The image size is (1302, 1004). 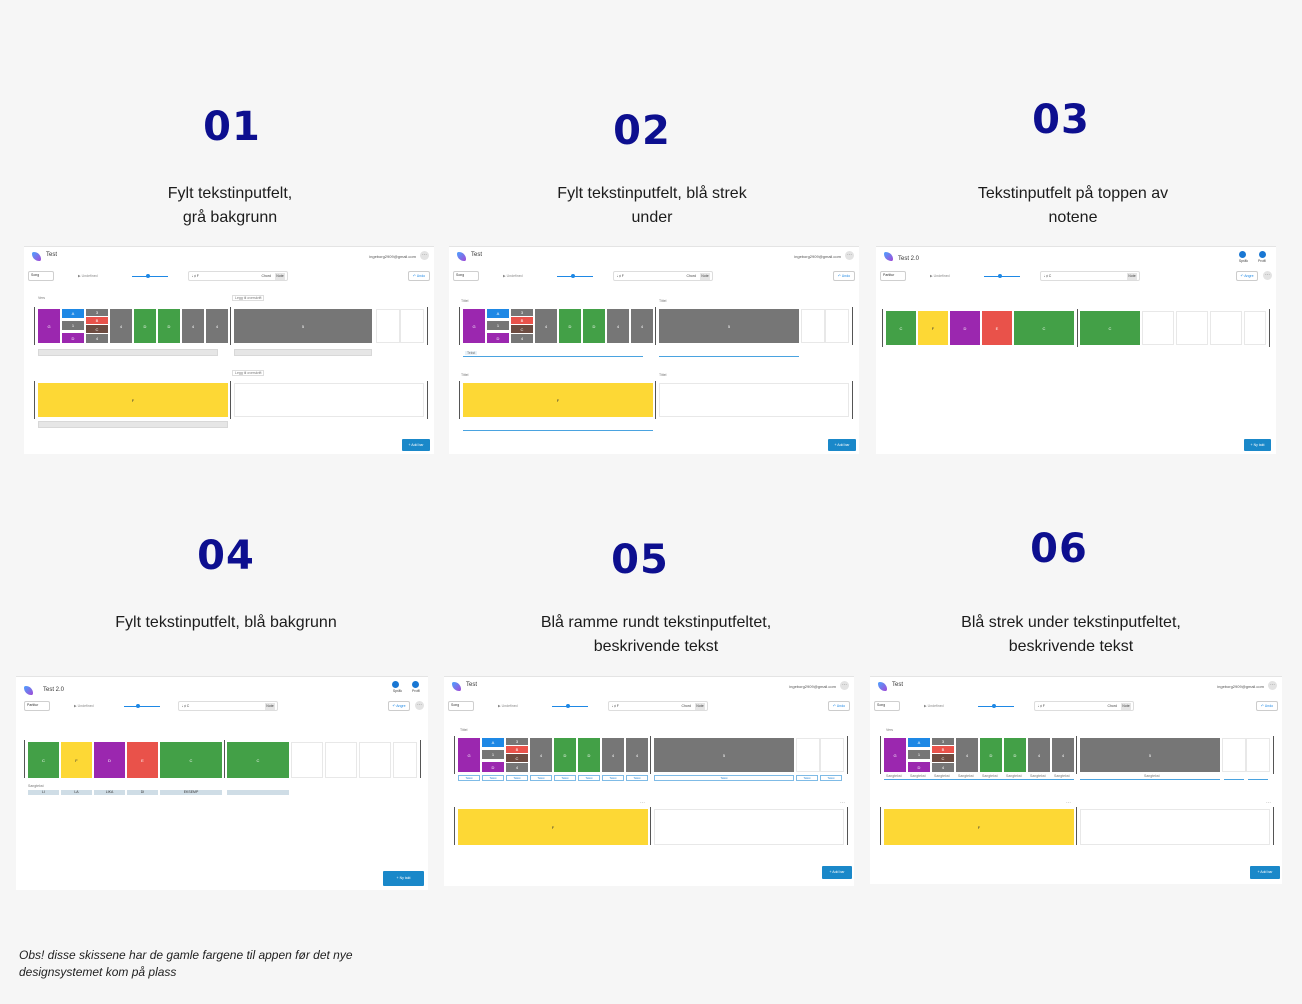 I want to click on section-heading-input: Legg til overskrift, so click(x=248, y=373).